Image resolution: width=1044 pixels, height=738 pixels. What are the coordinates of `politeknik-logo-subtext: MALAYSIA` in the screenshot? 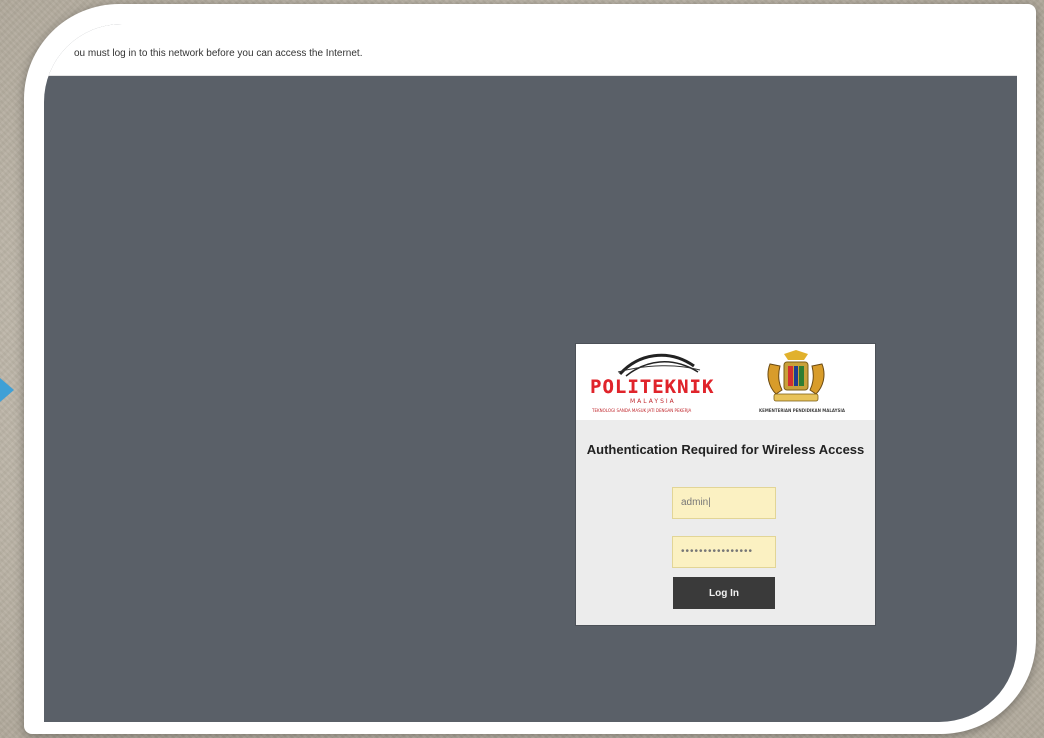 It's located at (653, 401).